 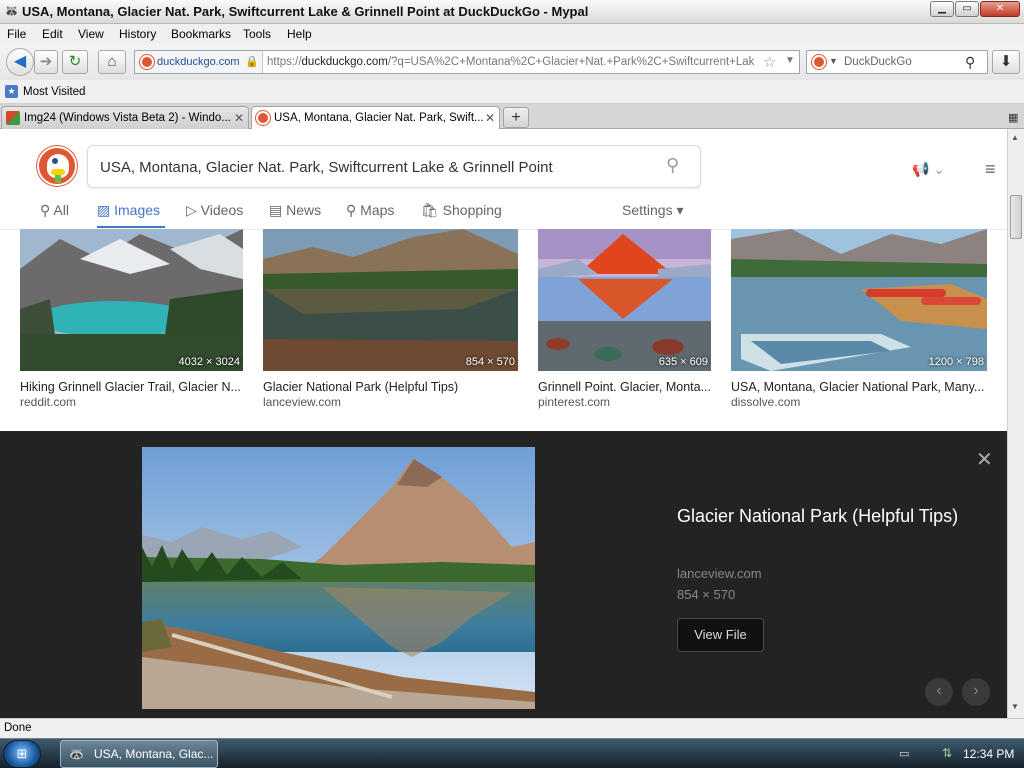 I want to click on result-thumbnail: 854 × 570, so click(x=390, y=300).